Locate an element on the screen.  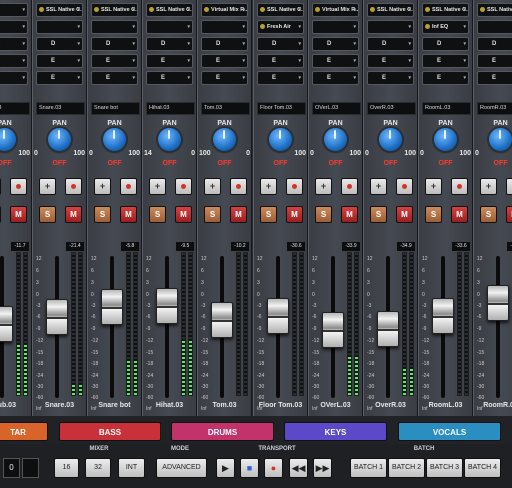
group-button-bass: BASS is located at coordinates (110, 431).